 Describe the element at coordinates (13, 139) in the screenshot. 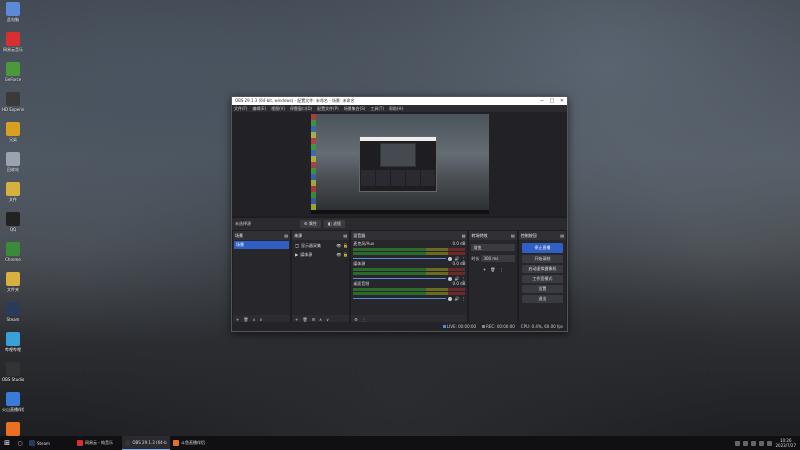

I see `desktop-icon-label: 兄弟` at that location.